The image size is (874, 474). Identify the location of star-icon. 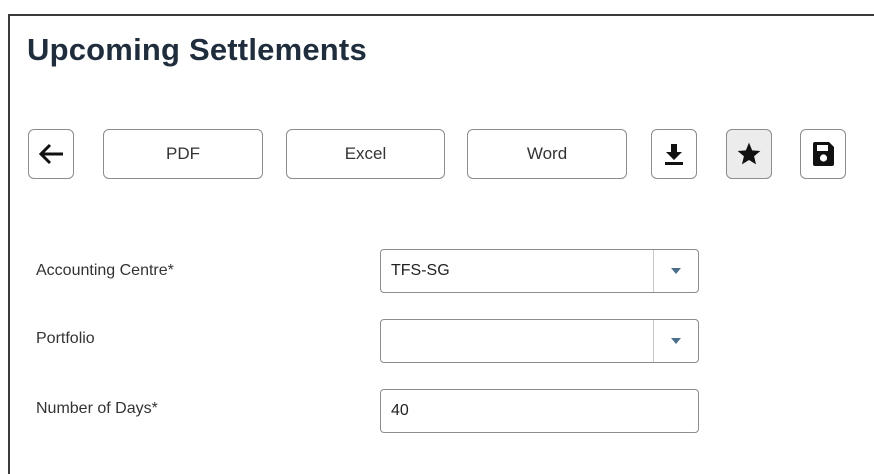
(749, 154).